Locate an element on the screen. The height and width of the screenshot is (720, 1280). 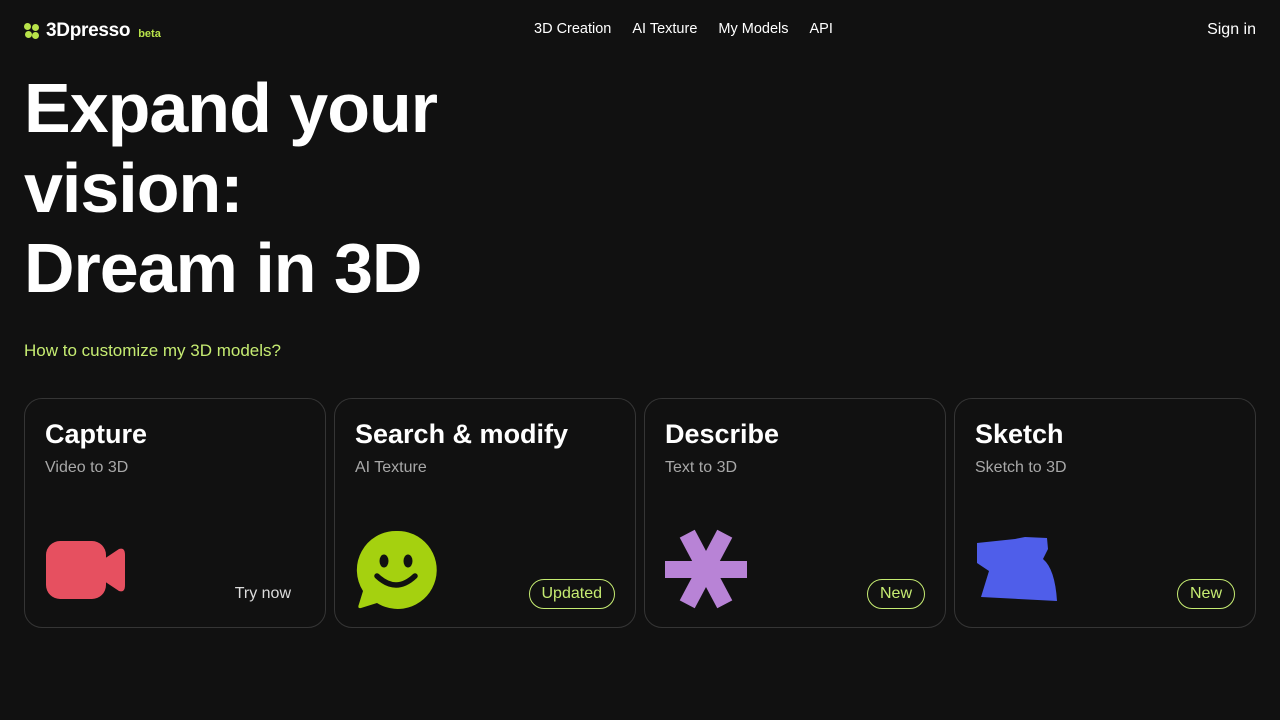
updated-badge: Updated is located at coordinates (571, 594).